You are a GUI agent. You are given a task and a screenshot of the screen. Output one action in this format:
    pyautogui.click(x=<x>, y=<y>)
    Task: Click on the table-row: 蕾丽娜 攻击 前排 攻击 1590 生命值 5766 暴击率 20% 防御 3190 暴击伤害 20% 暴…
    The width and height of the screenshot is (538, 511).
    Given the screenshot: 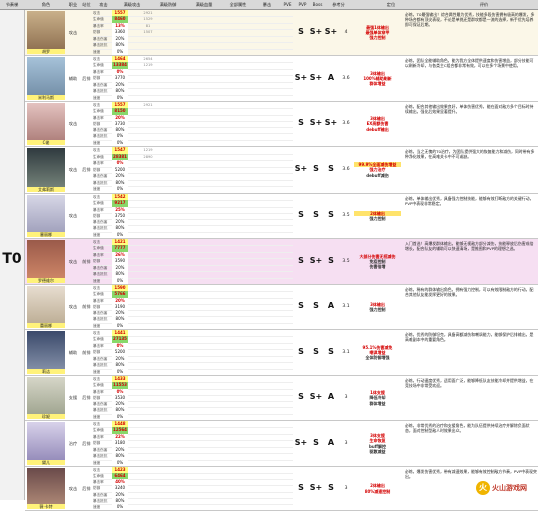 What is the action you would take?
    pyautogui.click(x=281, y=307)
    